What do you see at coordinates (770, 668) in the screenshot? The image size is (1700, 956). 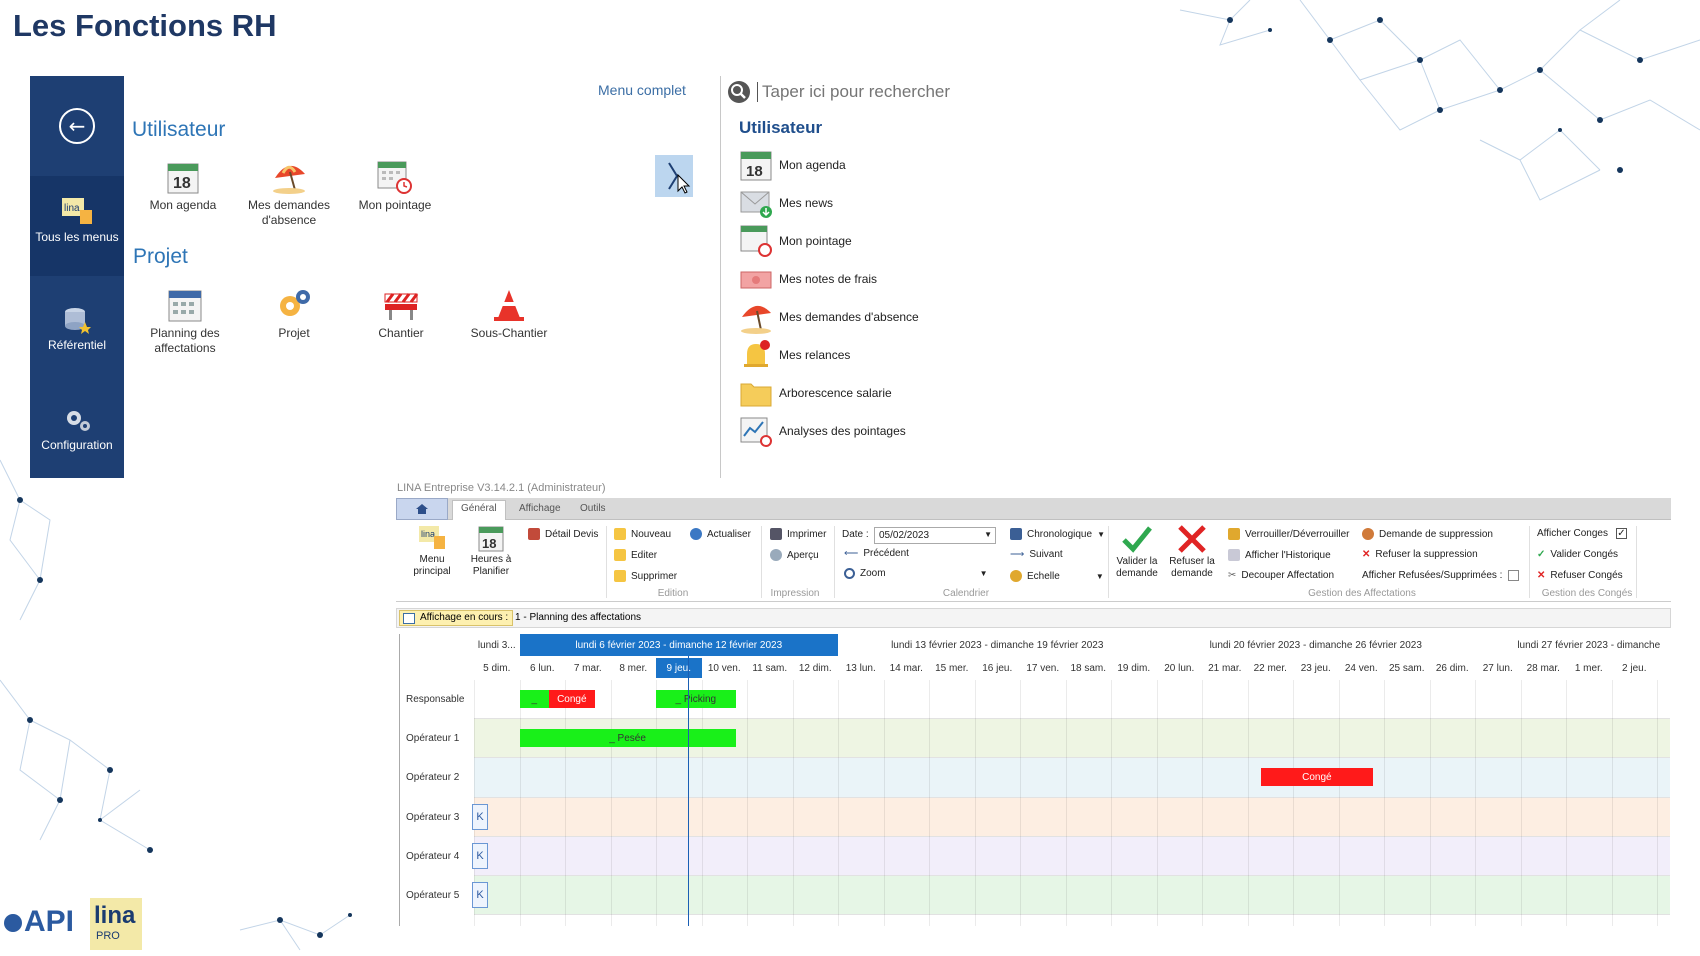 I see `day-header: 11 sam.` at bounding box center [770, 668].